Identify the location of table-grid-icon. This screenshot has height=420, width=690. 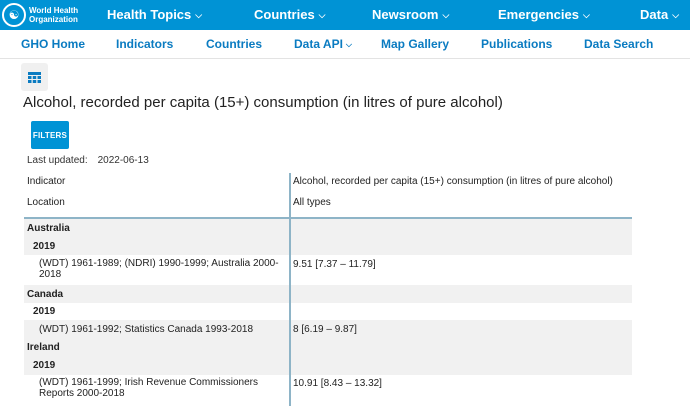
(34, 77).